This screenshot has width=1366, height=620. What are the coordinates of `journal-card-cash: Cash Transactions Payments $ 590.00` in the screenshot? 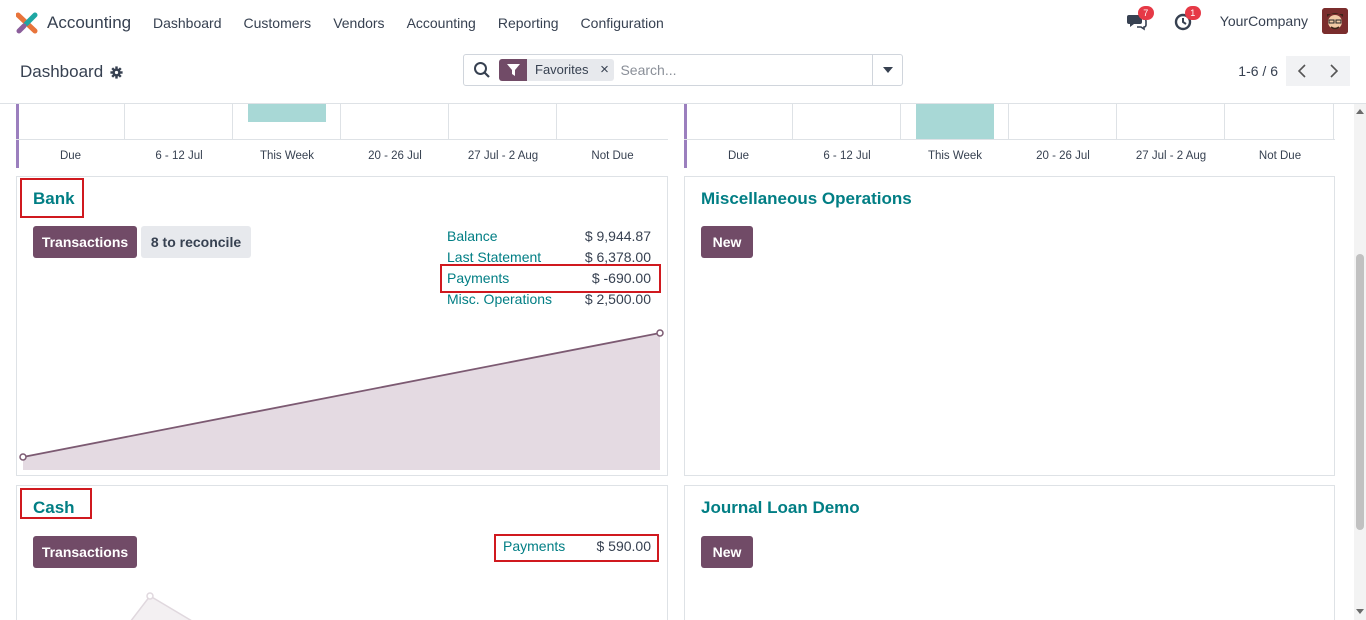 It's located at (342, 552).